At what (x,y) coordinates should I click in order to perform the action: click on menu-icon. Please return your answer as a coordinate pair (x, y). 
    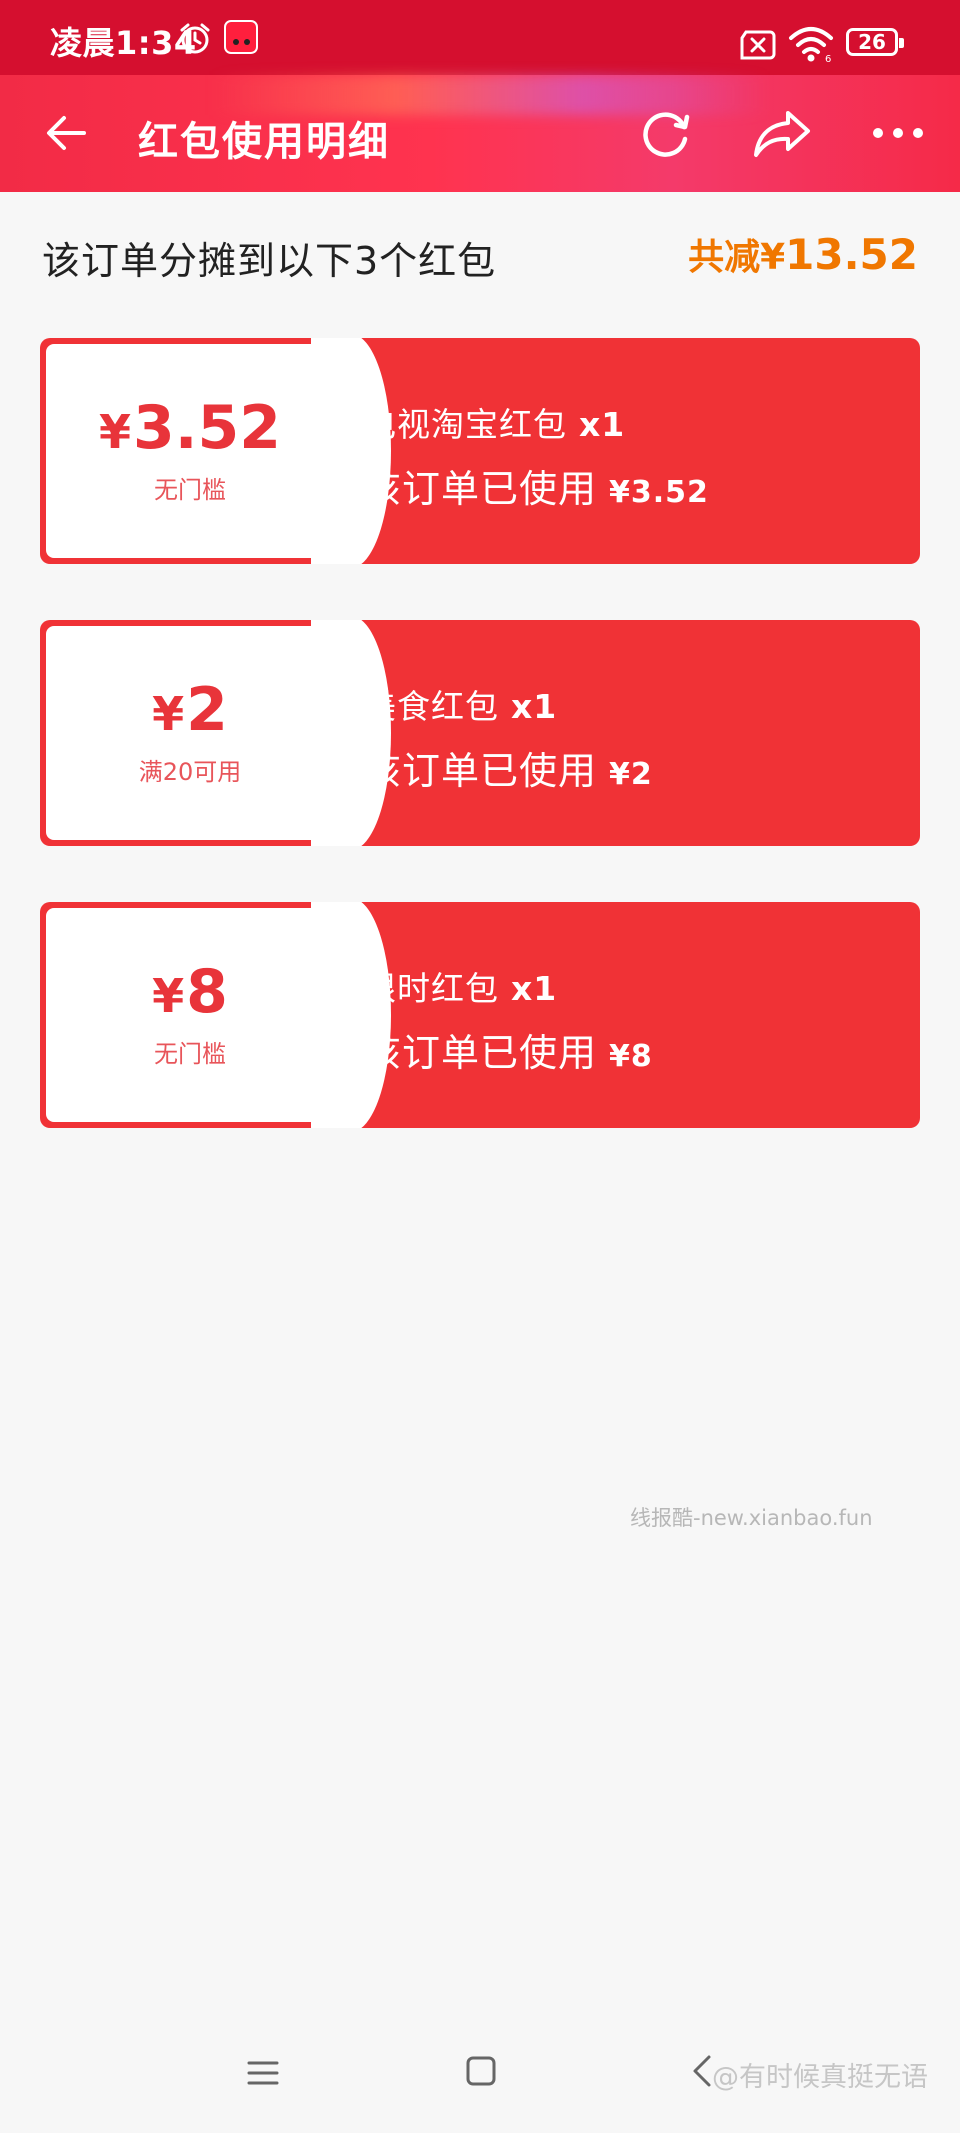
    Looking at the image, I should click on (263, 2073).